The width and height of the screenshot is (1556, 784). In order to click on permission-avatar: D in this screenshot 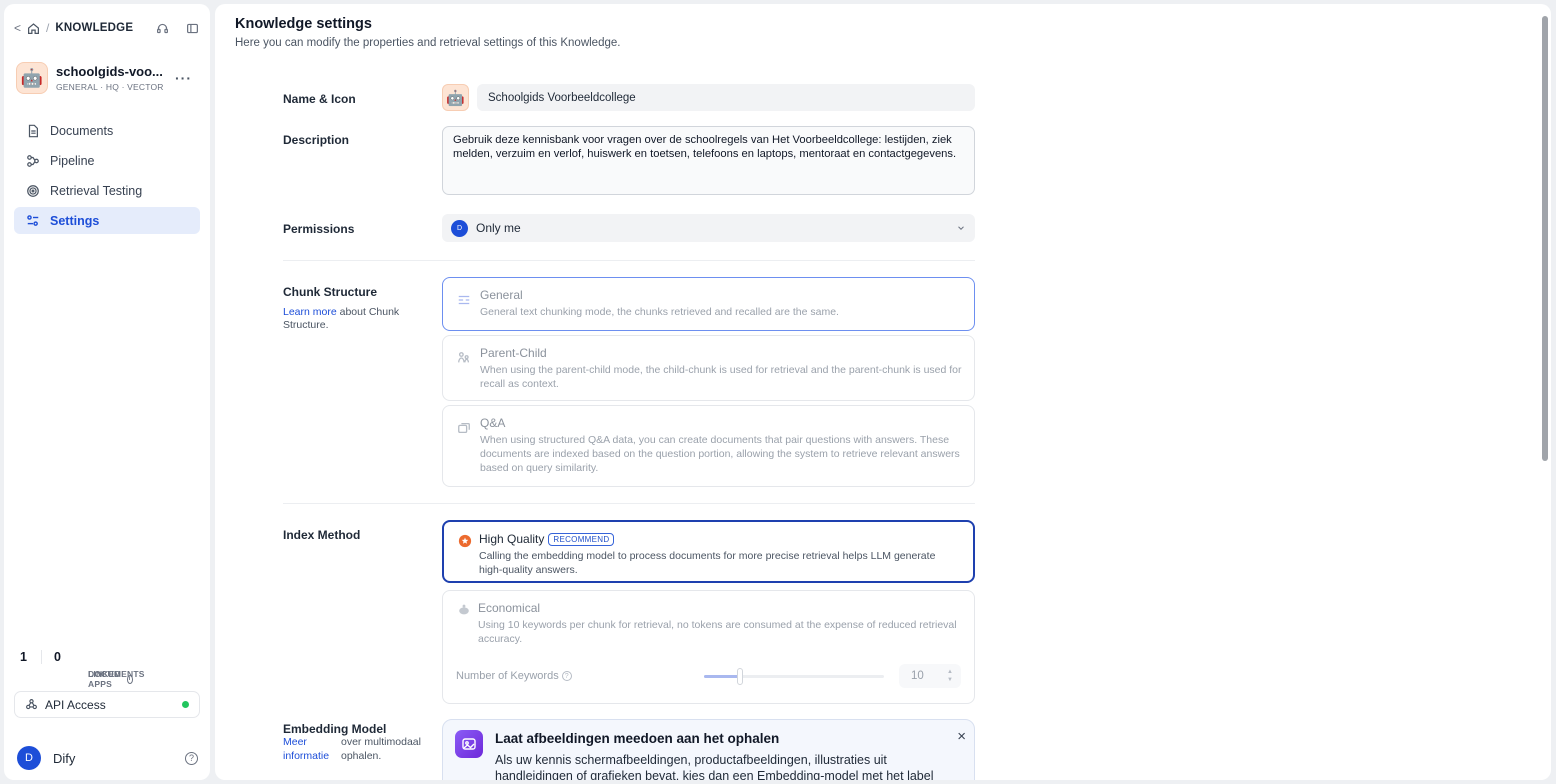, I will do `click(459, 228)`.